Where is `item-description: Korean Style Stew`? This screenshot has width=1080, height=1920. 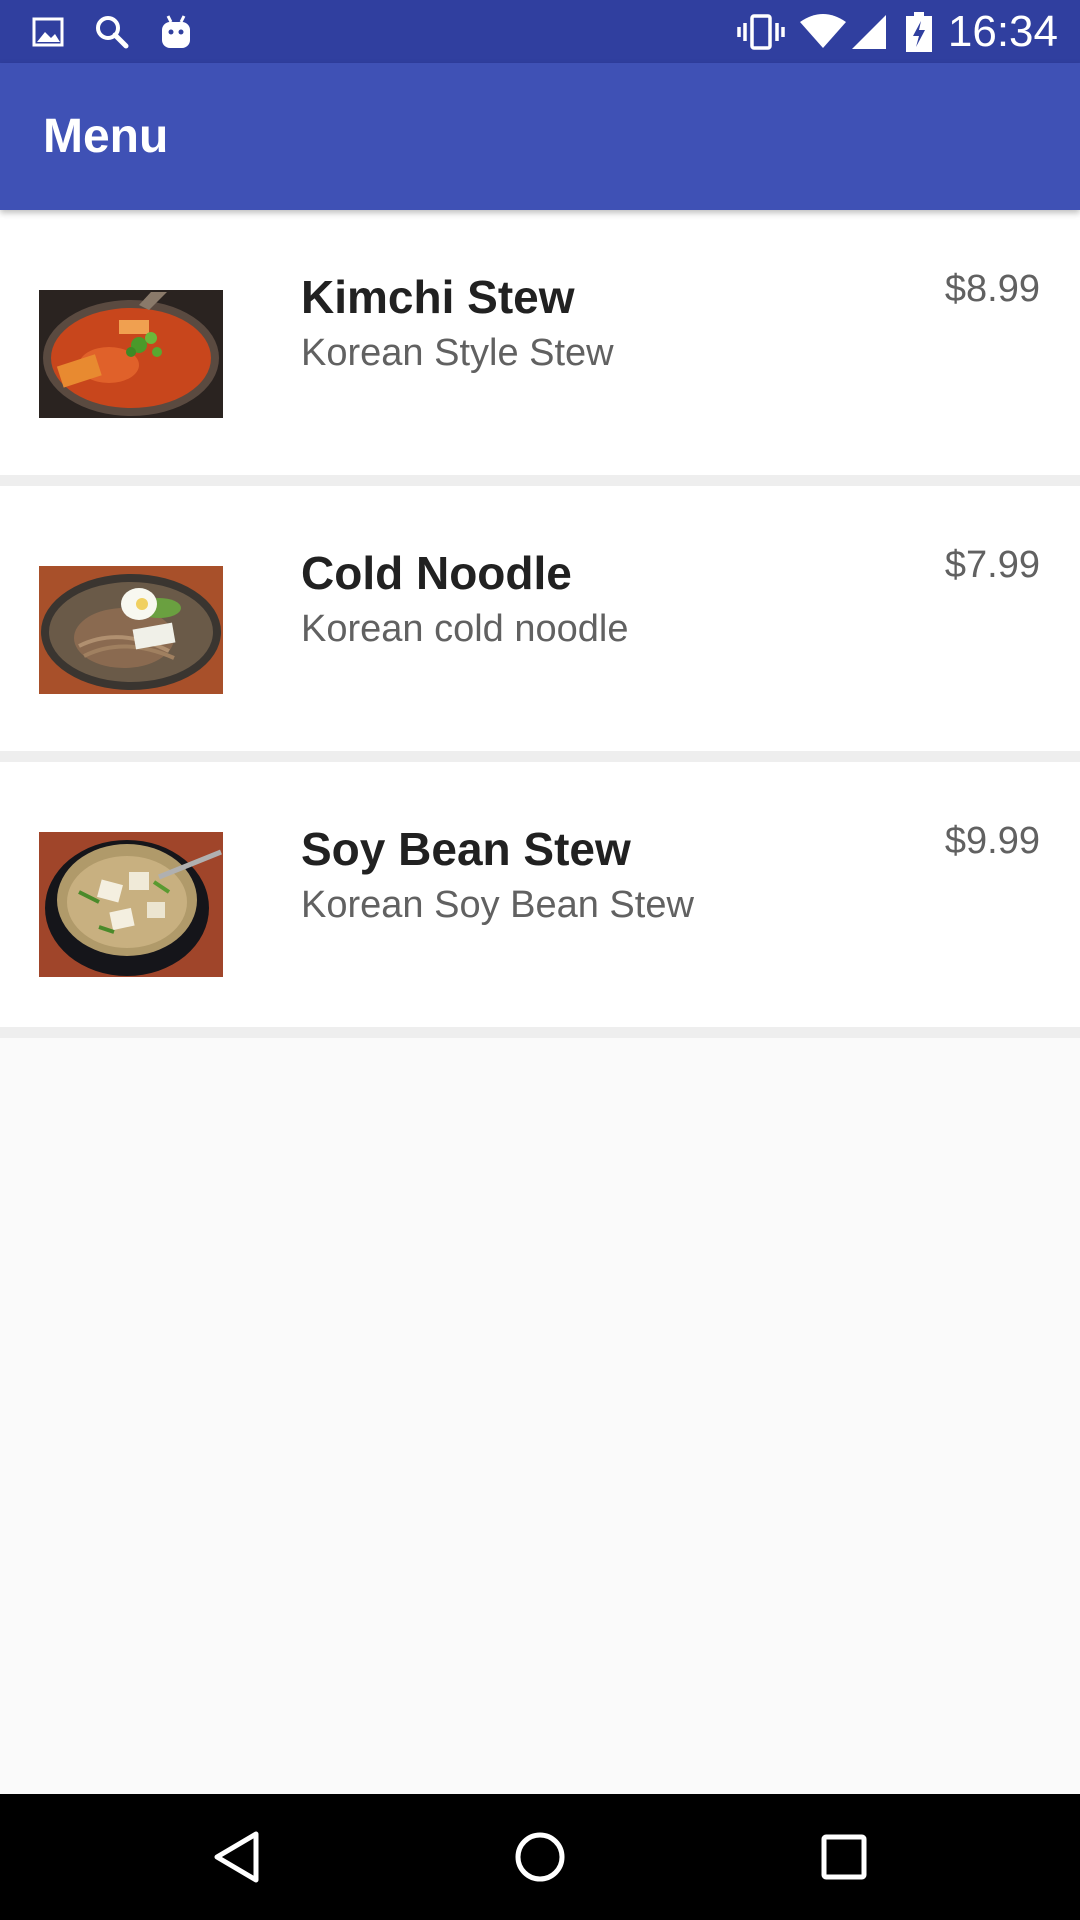
item-description: Korean Style Stew is located at coordinates (457, 353).